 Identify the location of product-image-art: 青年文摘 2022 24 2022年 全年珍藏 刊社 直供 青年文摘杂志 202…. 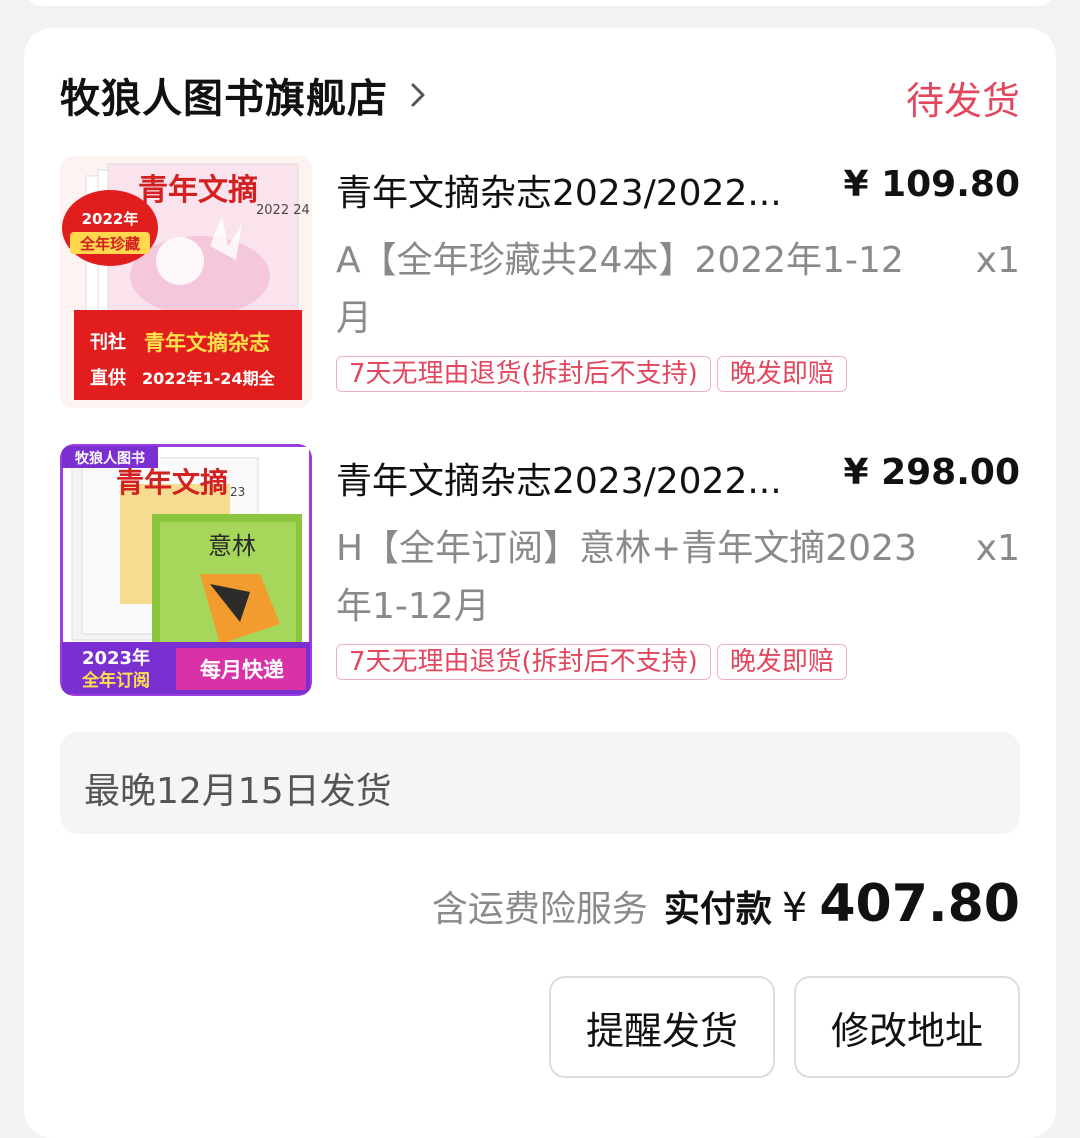
(186, 282).